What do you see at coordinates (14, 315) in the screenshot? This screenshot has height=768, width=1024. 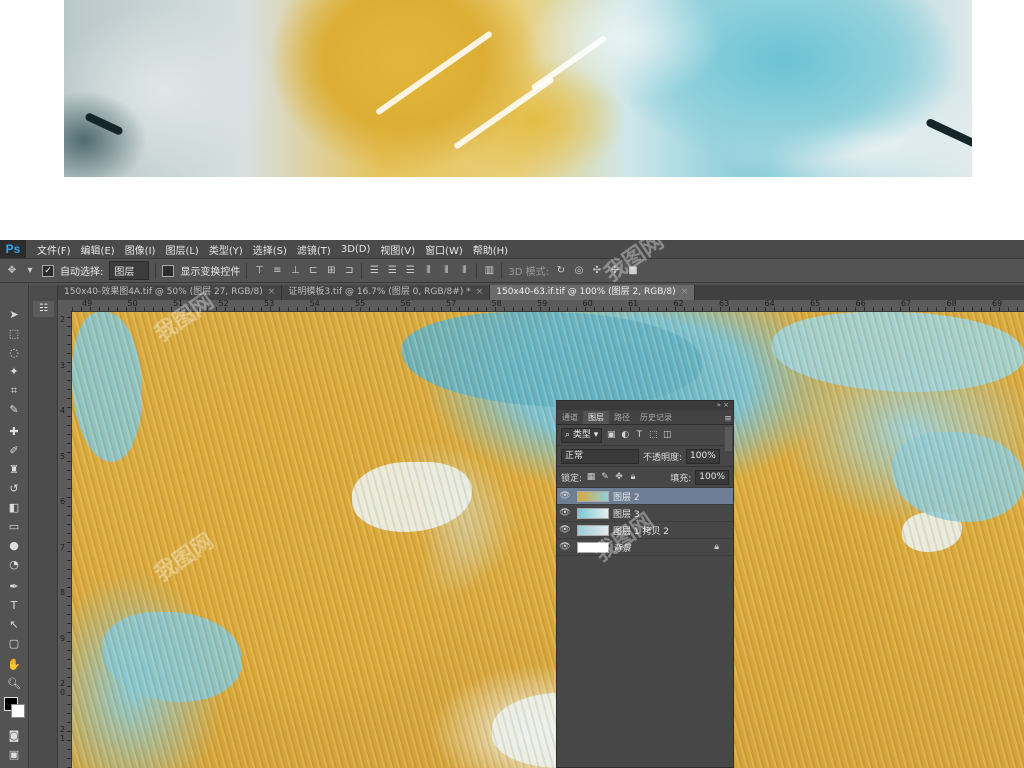 I see `move-tool-icon: ➤` at bounding box center [14, 315].